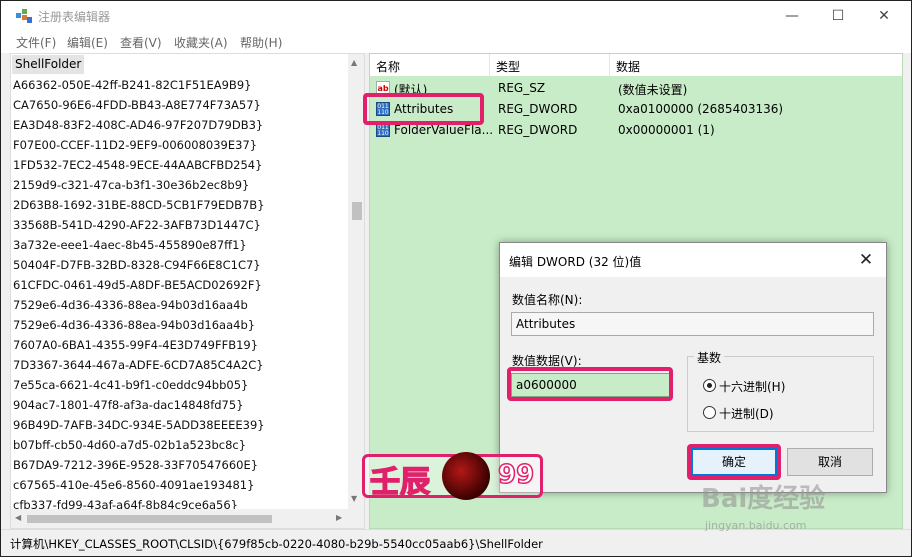 Image resolution: width=912 pixels, height=557 pixels. Describe the element at coordinates (746, 413) in the screenshot. I see `radix-dec-label: 十进制(D)` at that location.